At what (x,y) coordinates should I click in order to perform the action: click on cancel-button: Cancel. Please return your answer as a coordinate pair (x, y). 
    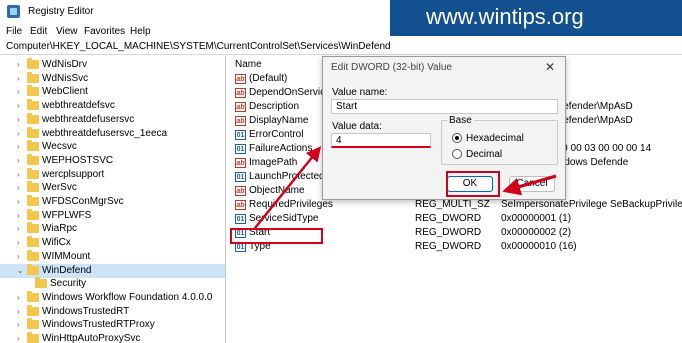
    Looking at the image, I should click on (532, 184).